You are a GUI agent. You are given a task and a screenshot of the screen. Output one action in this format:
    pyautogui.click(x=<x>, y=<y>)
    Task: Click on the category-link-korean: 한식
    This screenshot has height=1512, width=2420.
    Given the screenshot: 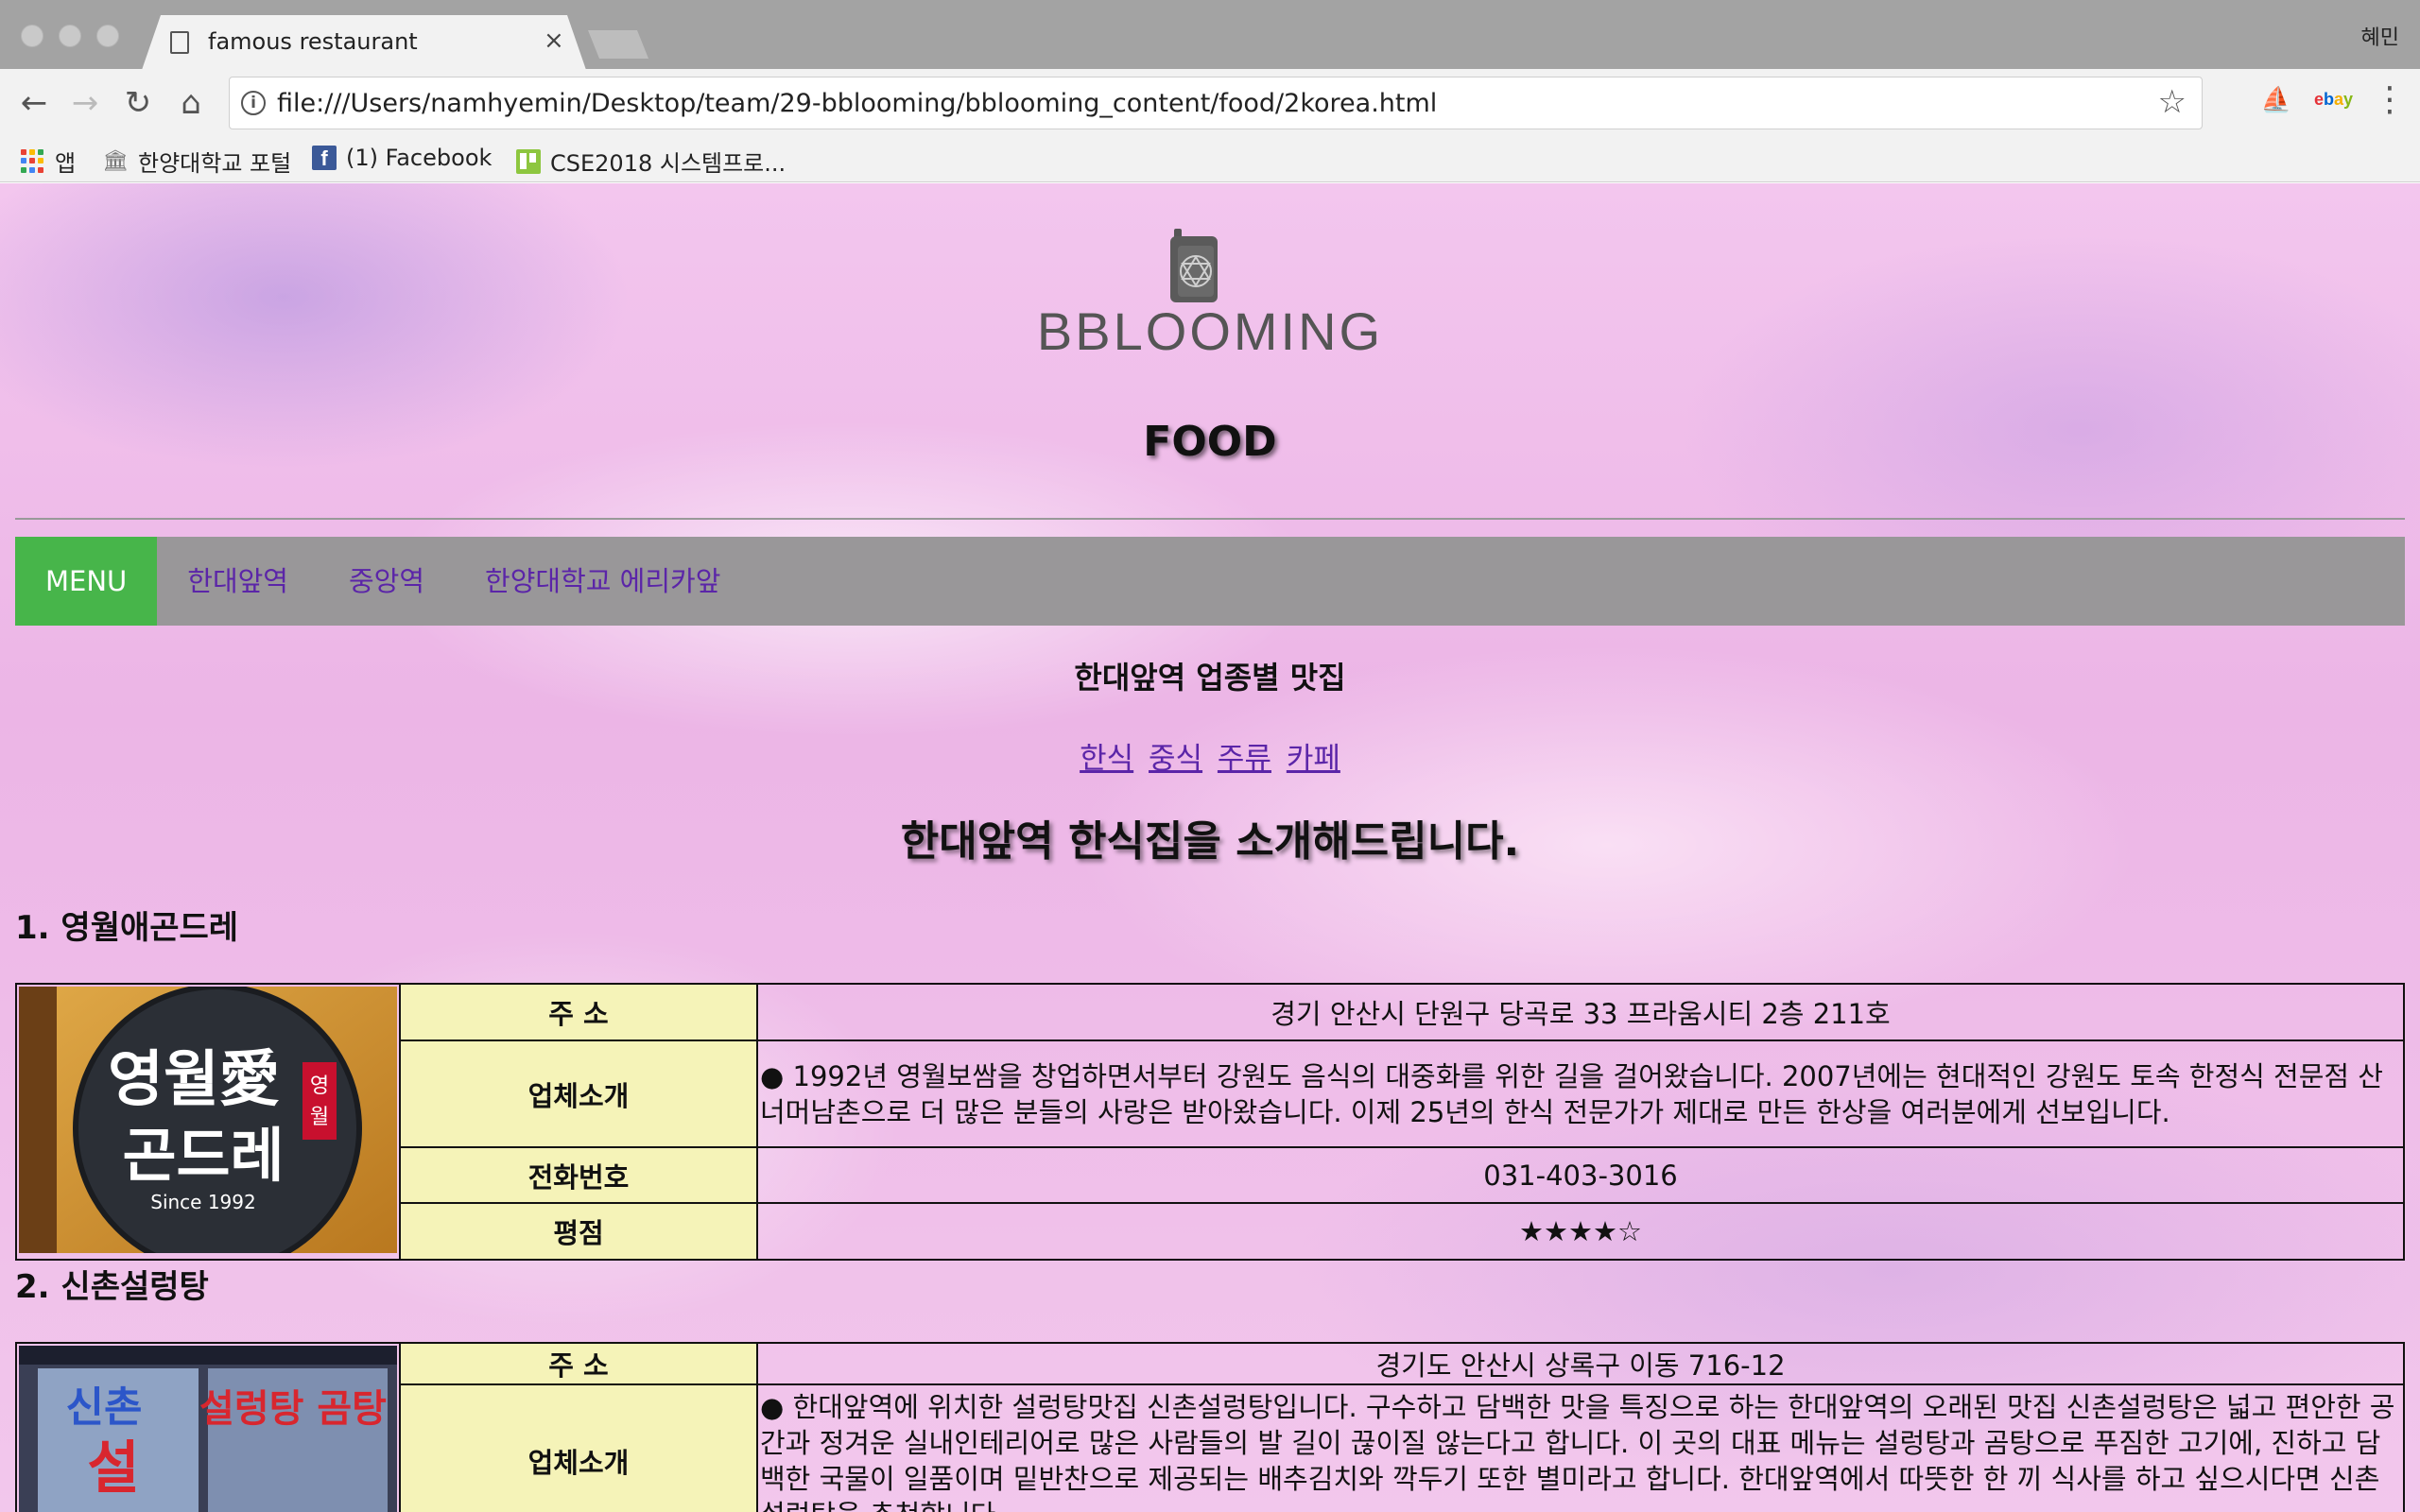 What is the action you would take?
    pyautogui.click(x=1106, y=759)
    